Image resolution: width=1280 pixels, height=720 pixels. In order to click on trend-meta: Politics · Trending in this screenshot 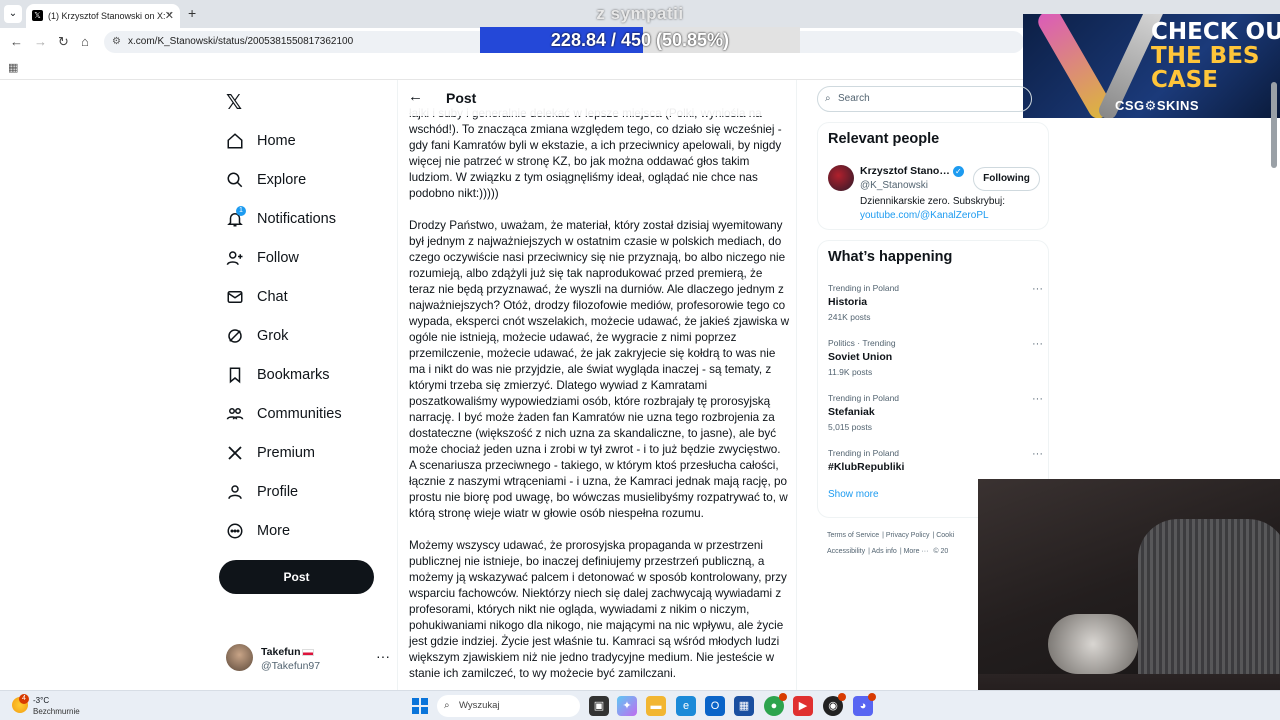, I will do `click(862, 343)`.